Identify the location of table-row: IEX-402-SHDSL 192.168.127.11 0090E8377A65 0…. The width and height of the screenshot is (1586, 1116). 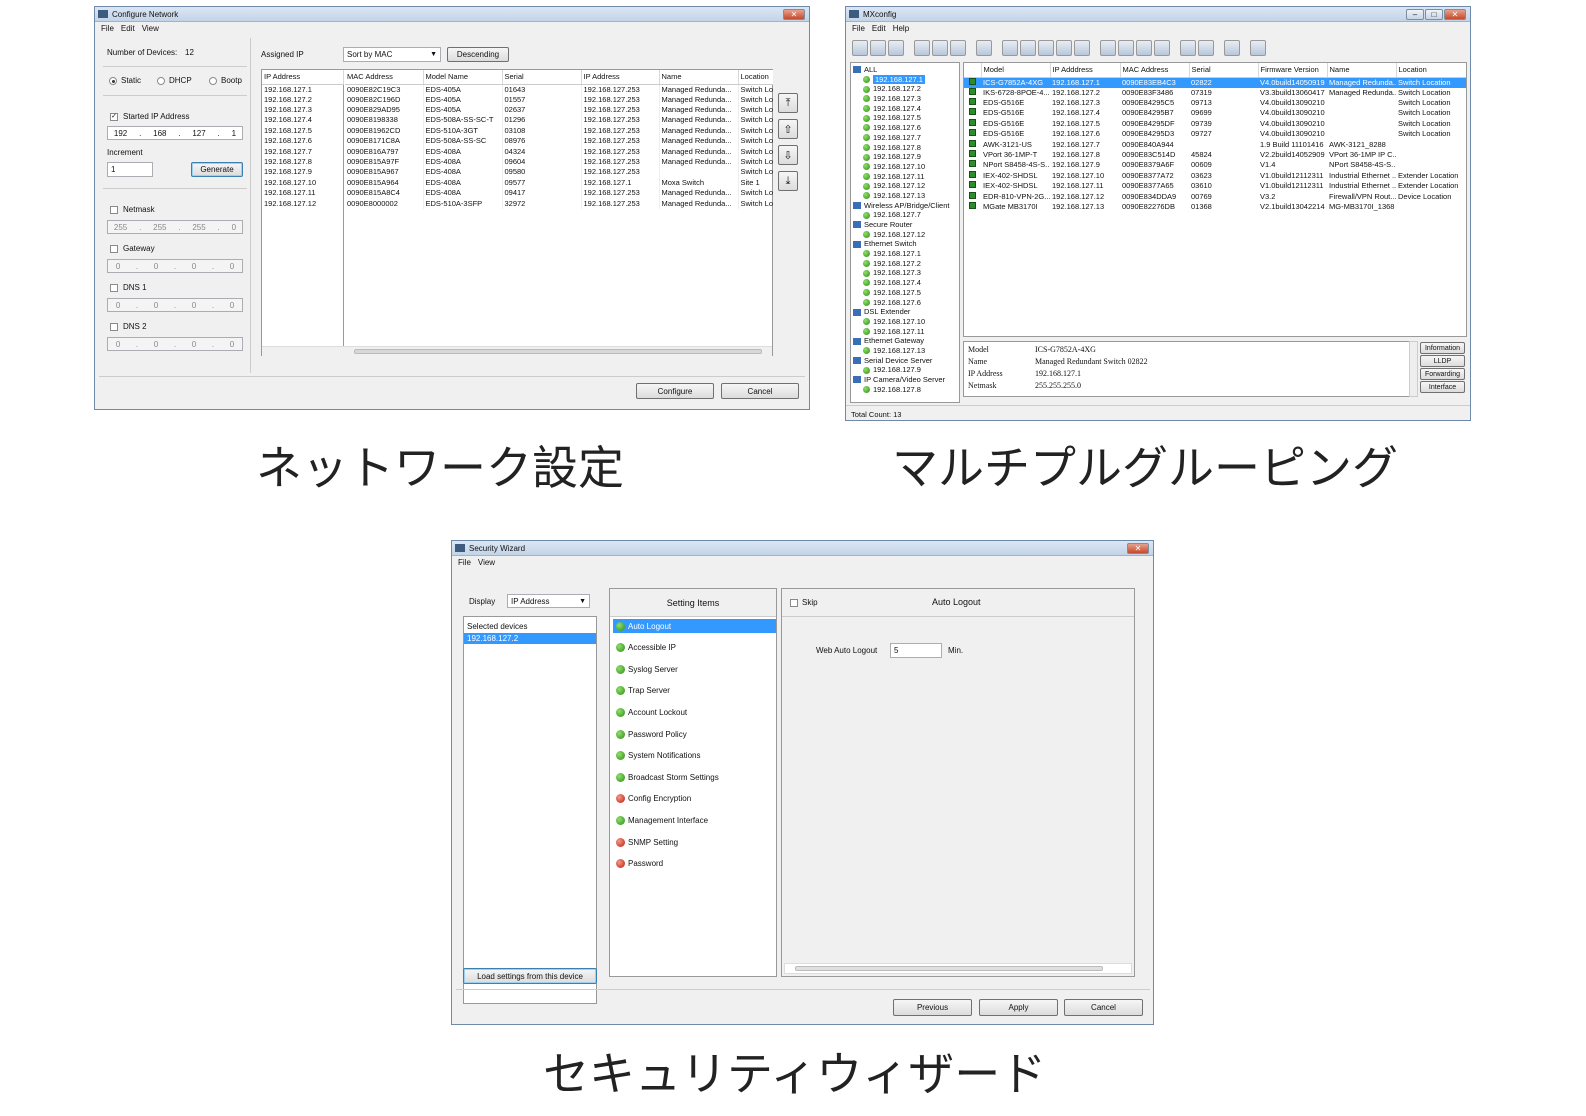
(1215, 186).